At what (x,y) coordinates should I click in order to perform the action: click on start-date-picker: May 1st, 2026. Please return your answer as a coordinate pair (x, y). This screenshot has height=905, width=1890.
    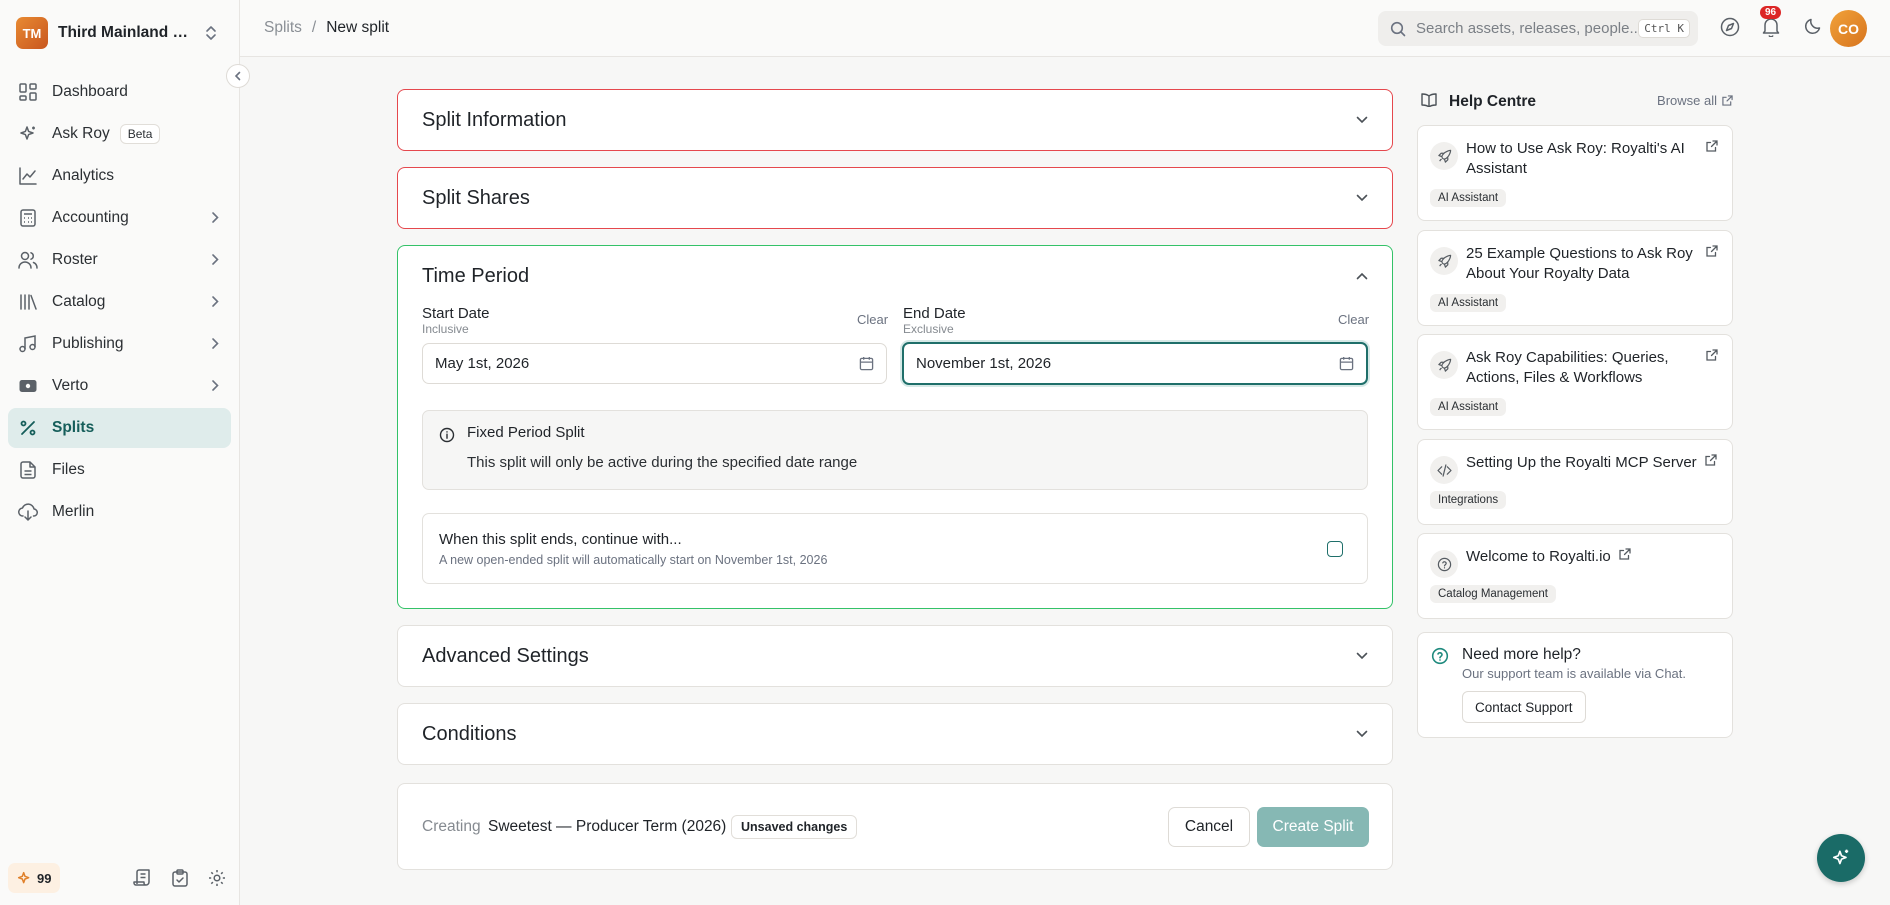
    Looking at the image, I should click on (654, 363).